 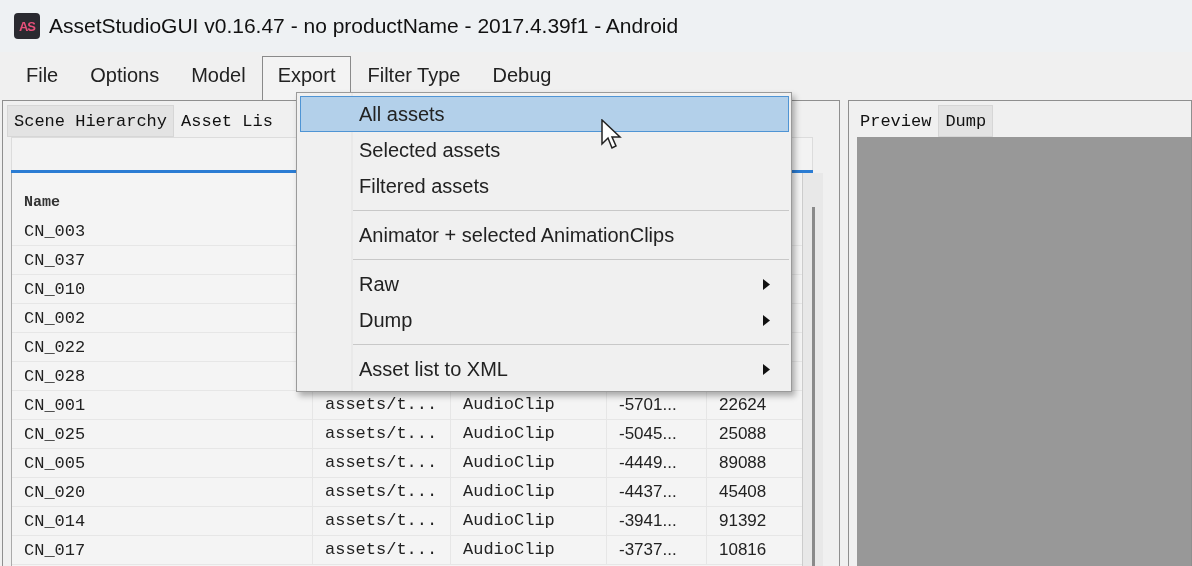 I want to click on column-header: Name, so click(x=42, y=202).